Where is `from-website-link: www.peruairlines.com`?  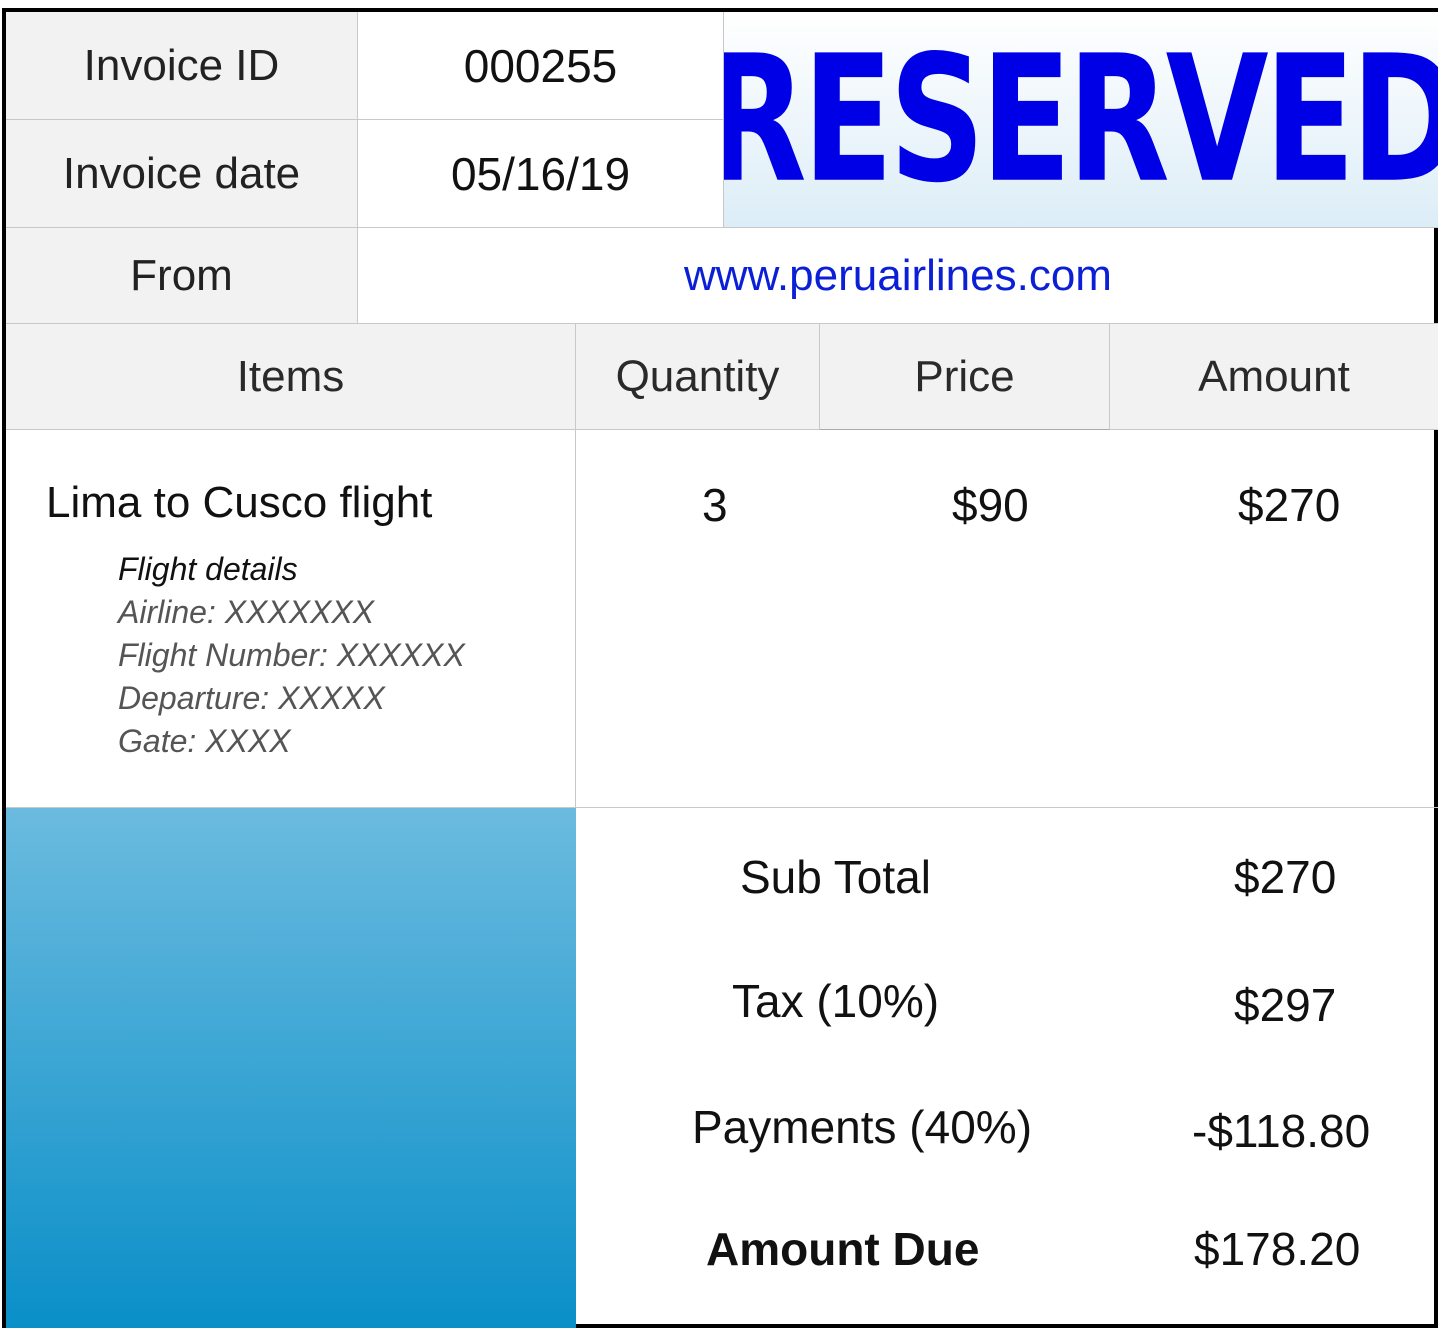
from-website-link: www.peruairlines.com is located at coordinates (898, 276).